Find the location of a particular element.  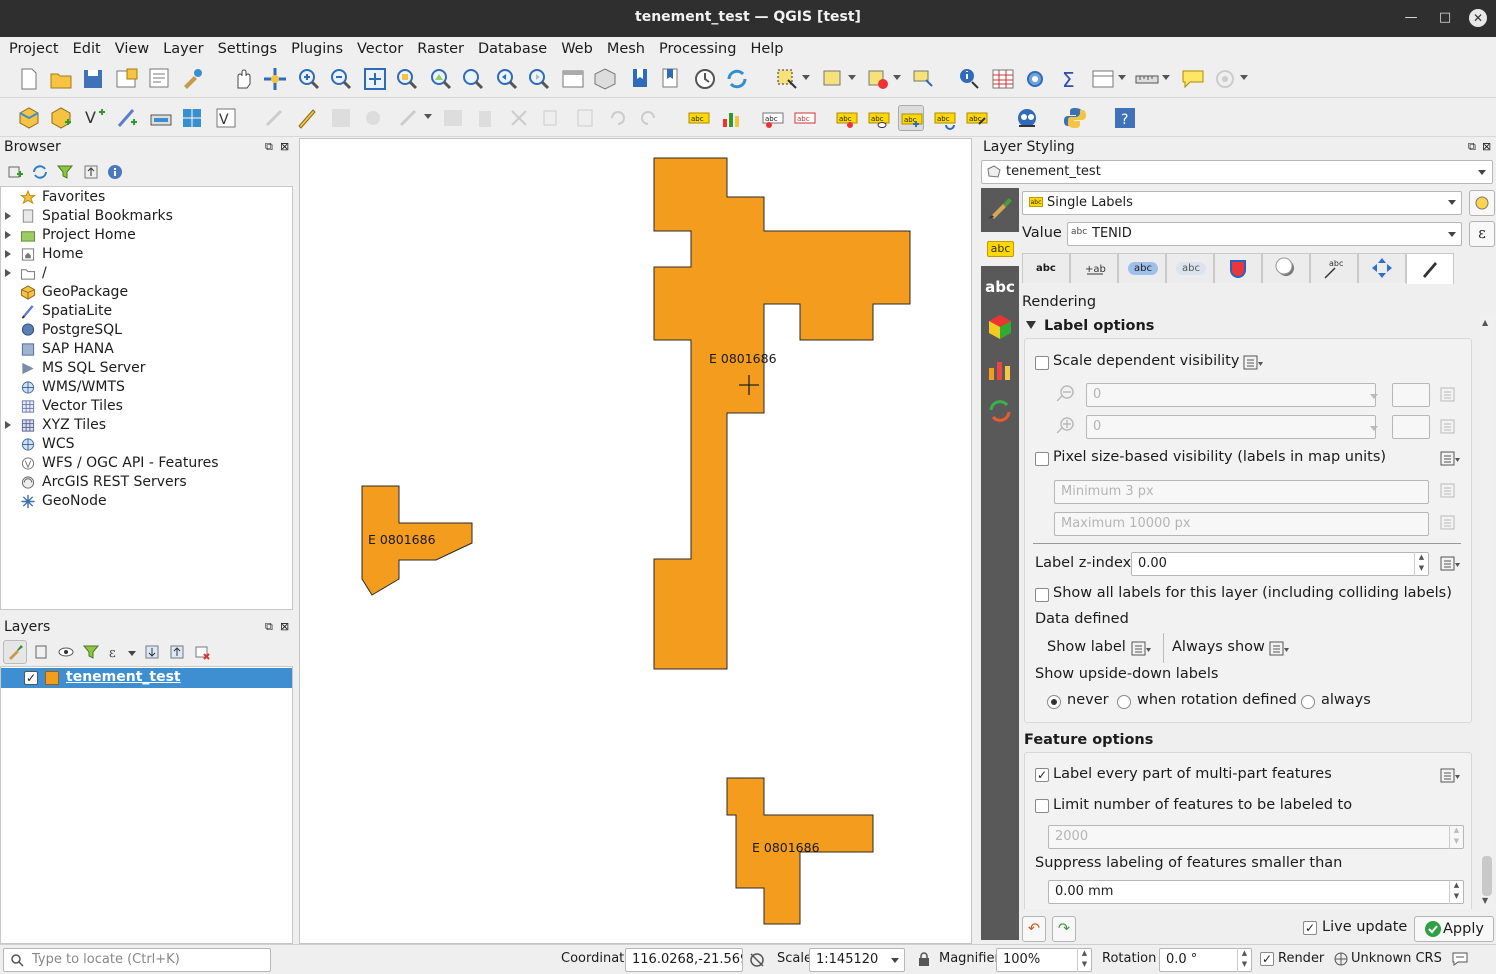

statistical-summary-button: Σ is located at coordinates (1069, 79).